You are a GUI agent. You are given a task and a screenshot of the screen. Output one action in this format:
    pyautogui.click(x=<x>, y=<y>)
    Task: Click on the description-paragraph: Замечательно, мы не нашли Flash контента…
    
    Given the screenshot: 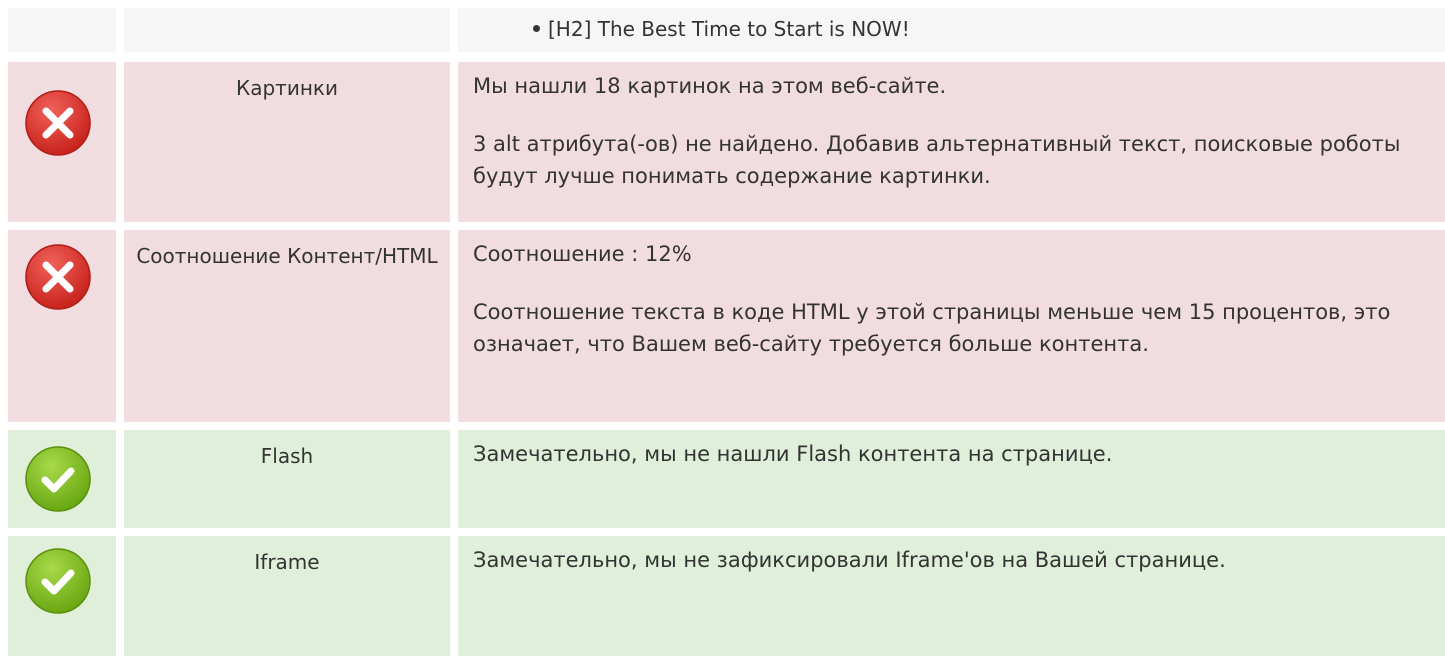 What is the action you would take?
    pyautogui.click(x=793, y=454)
    